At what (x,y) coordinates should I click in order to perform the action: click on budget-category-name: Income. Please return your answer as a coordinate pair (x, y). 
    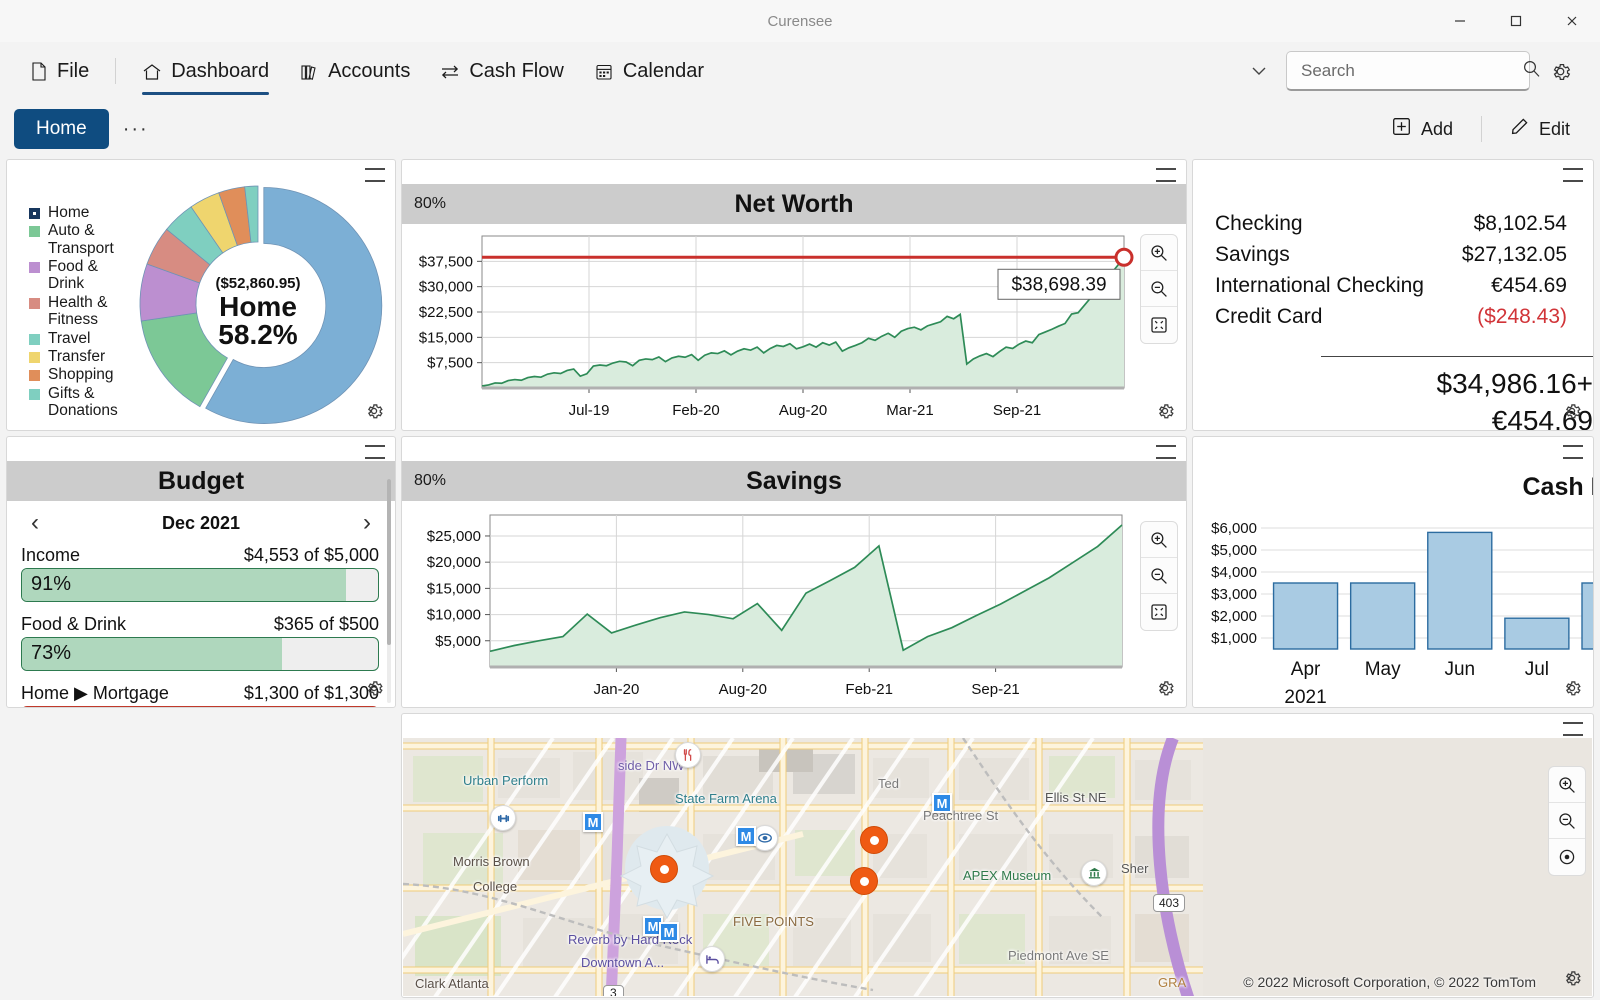
    Looking at the image, I should click on (50, 555).